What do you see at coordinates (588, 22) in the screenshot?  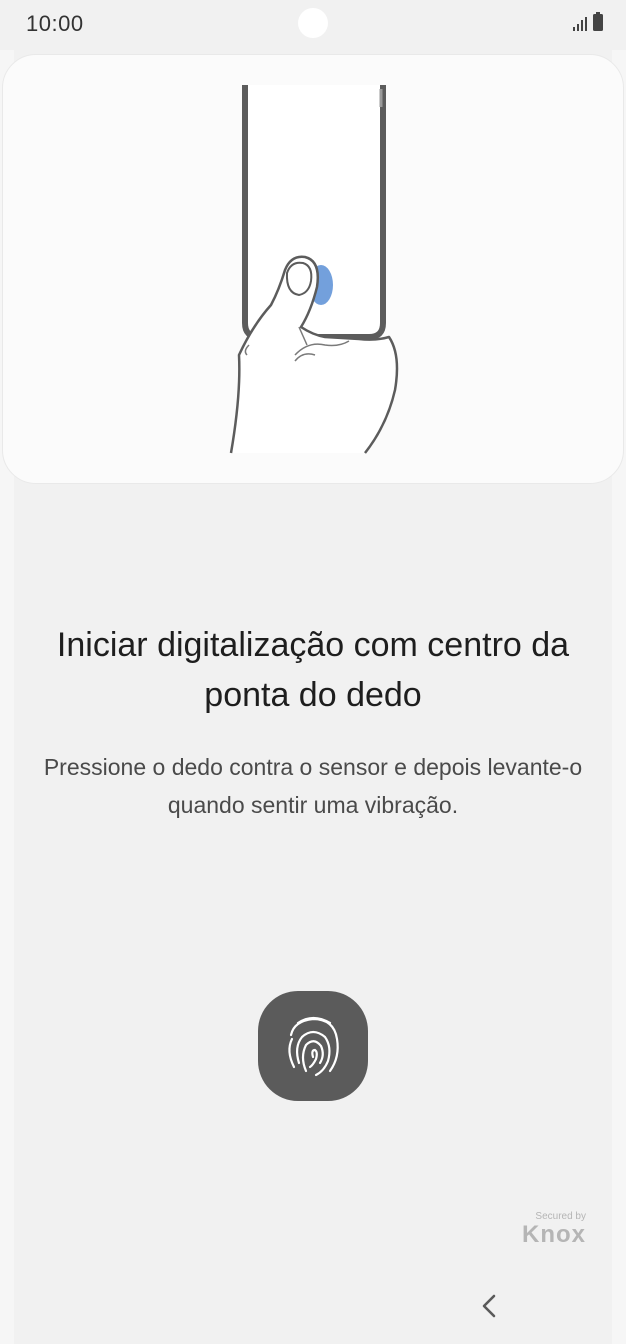 I see `status-icons` at bounding box center [588, 22].